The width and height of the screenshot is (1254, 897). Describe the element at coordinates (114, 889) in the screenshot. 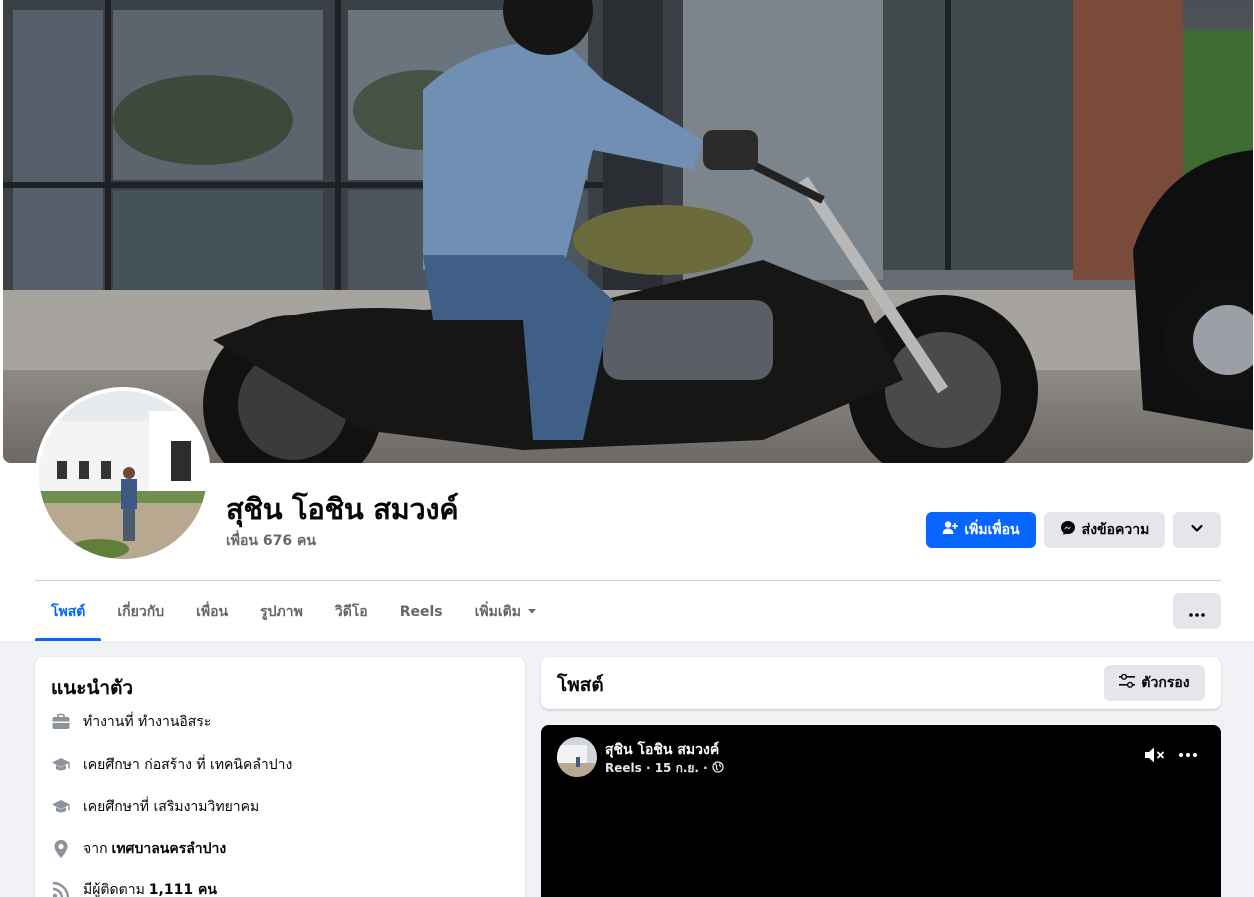

I see `intro-followers-prefix: มีผู้ติดตาม` at that location.